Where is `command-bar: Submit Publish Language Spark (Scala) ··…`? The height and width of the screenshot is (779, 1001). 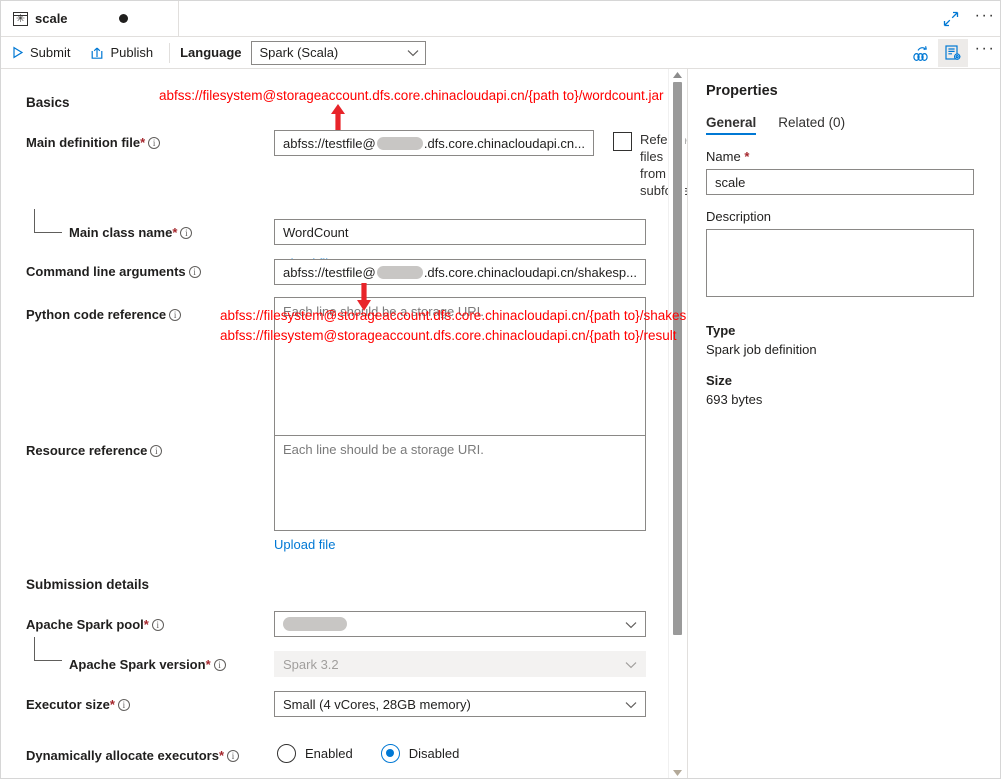 command-bar: Submit Publish Language Spark (Scala) ··… is located at coordinates (500, 53).